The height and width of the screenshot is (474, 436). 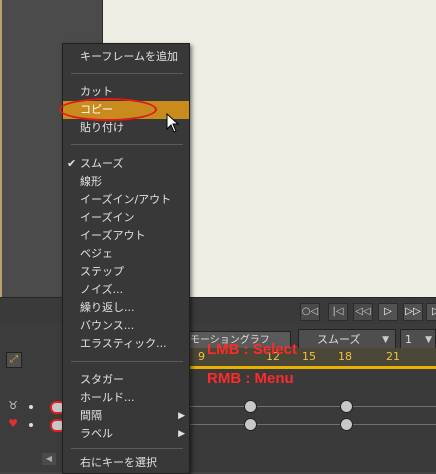 What do you see at coordinates (126, 57) in the screenshot?
I see `menu-item-add-keyframe: キーフレームを追加` at bounding box center [126, 57].